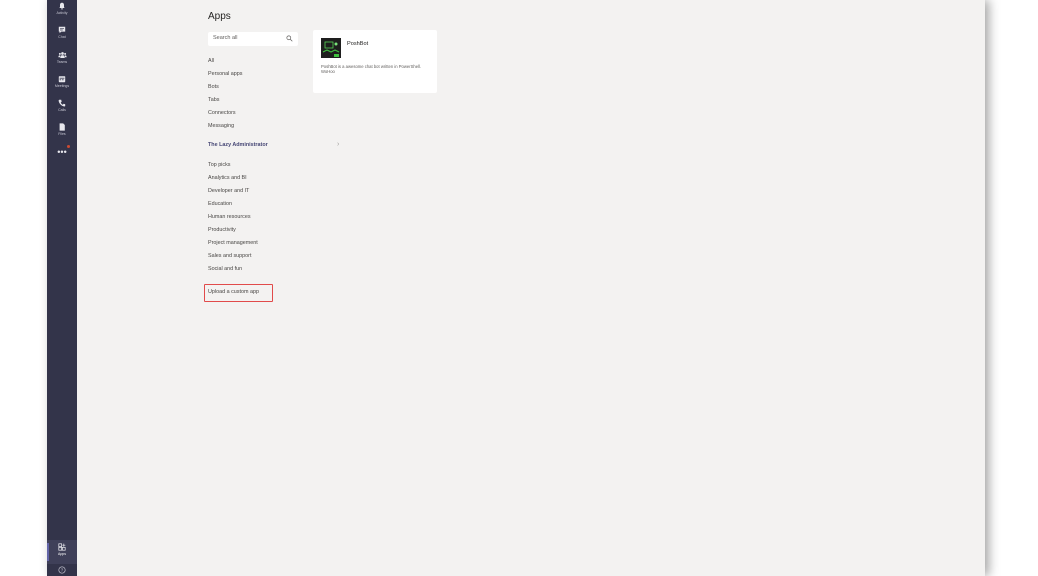 The width and height of the screenshot is (1038, 576). I want to click on nav-bots: Bots, so click(213, 87).